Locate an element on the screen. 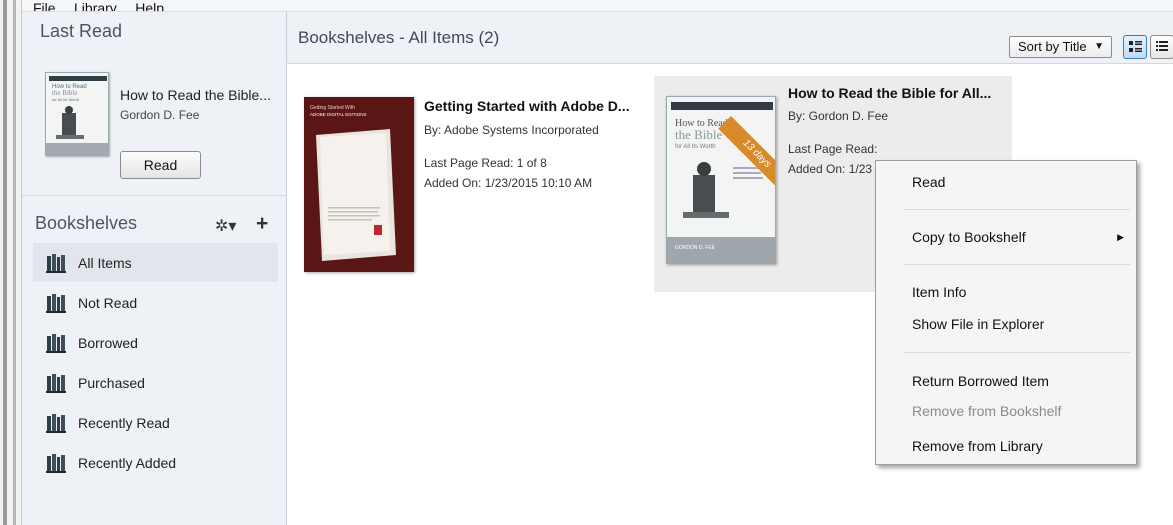 This screenshot has width=1173, height=525. menu-item-show-in-explorer: Show File in Explorer is located at coordinates (1006, 324).